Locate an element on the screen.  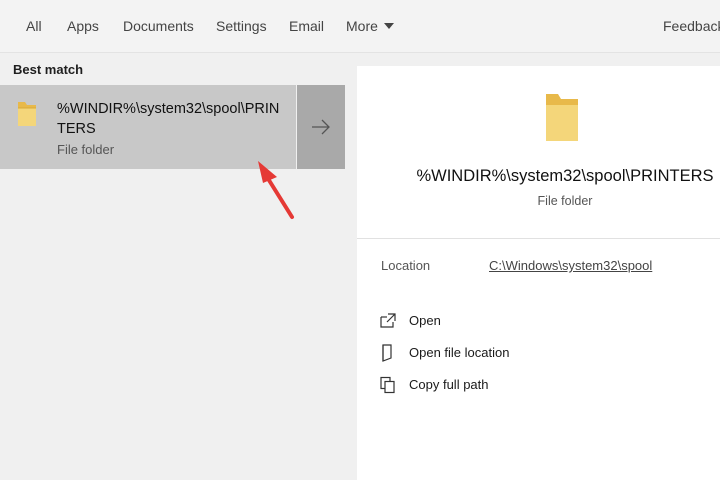
best-match-heading: Best match is located at coordinates (48, 69).